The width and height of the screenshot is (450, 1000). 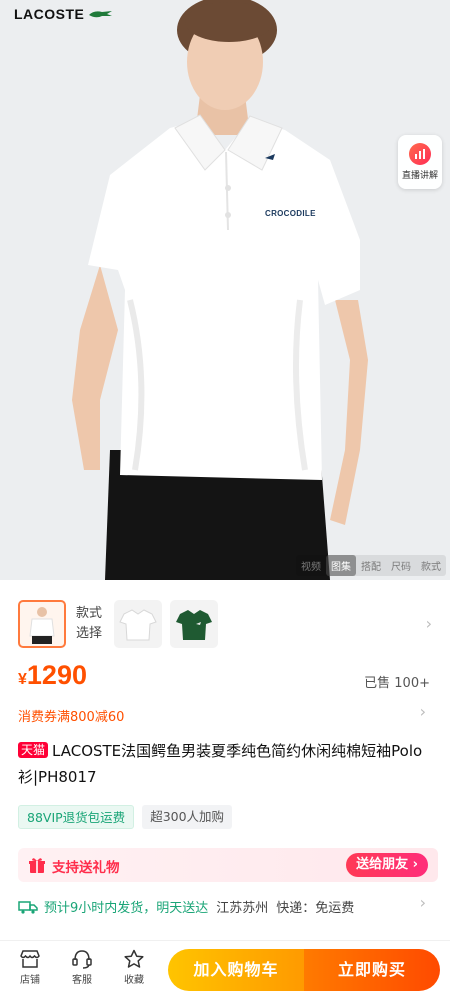 What do you see at coordinates (228, 865) in the screenshot?
I see `gift-banner: 支持送礼物 送给朋友 ›` at bounding box center [228, 865].